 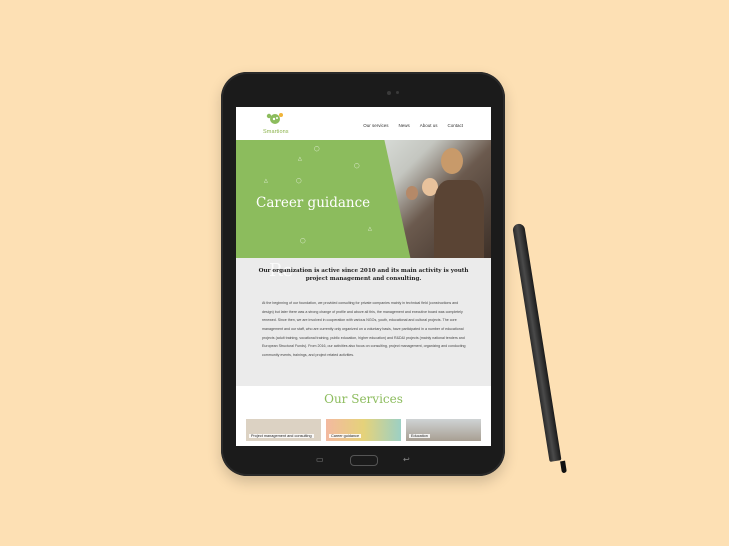 I want to click on hero-banner: ◯ △ △ ◯ ◯ △ ◯ Career guidance, so click(x=363, y=199).